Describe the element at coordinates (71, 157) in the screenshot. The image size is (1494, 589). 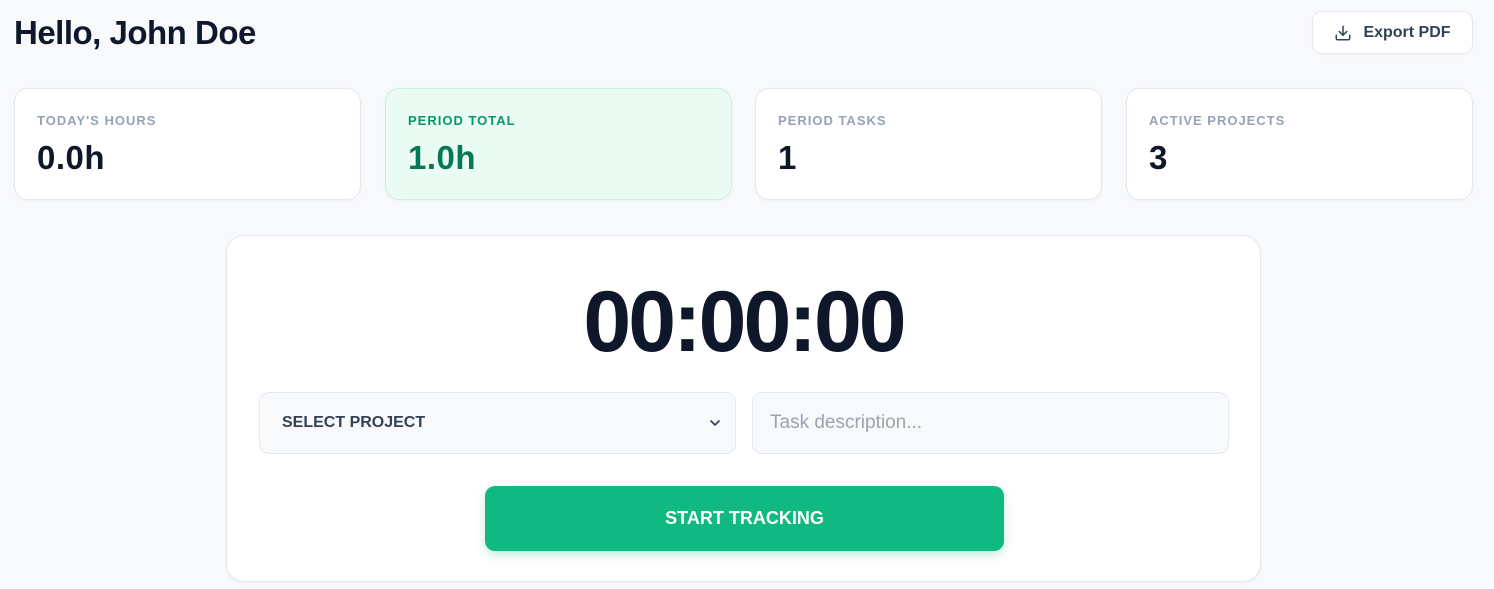
I see `stat-value: 0.0h` at that location.